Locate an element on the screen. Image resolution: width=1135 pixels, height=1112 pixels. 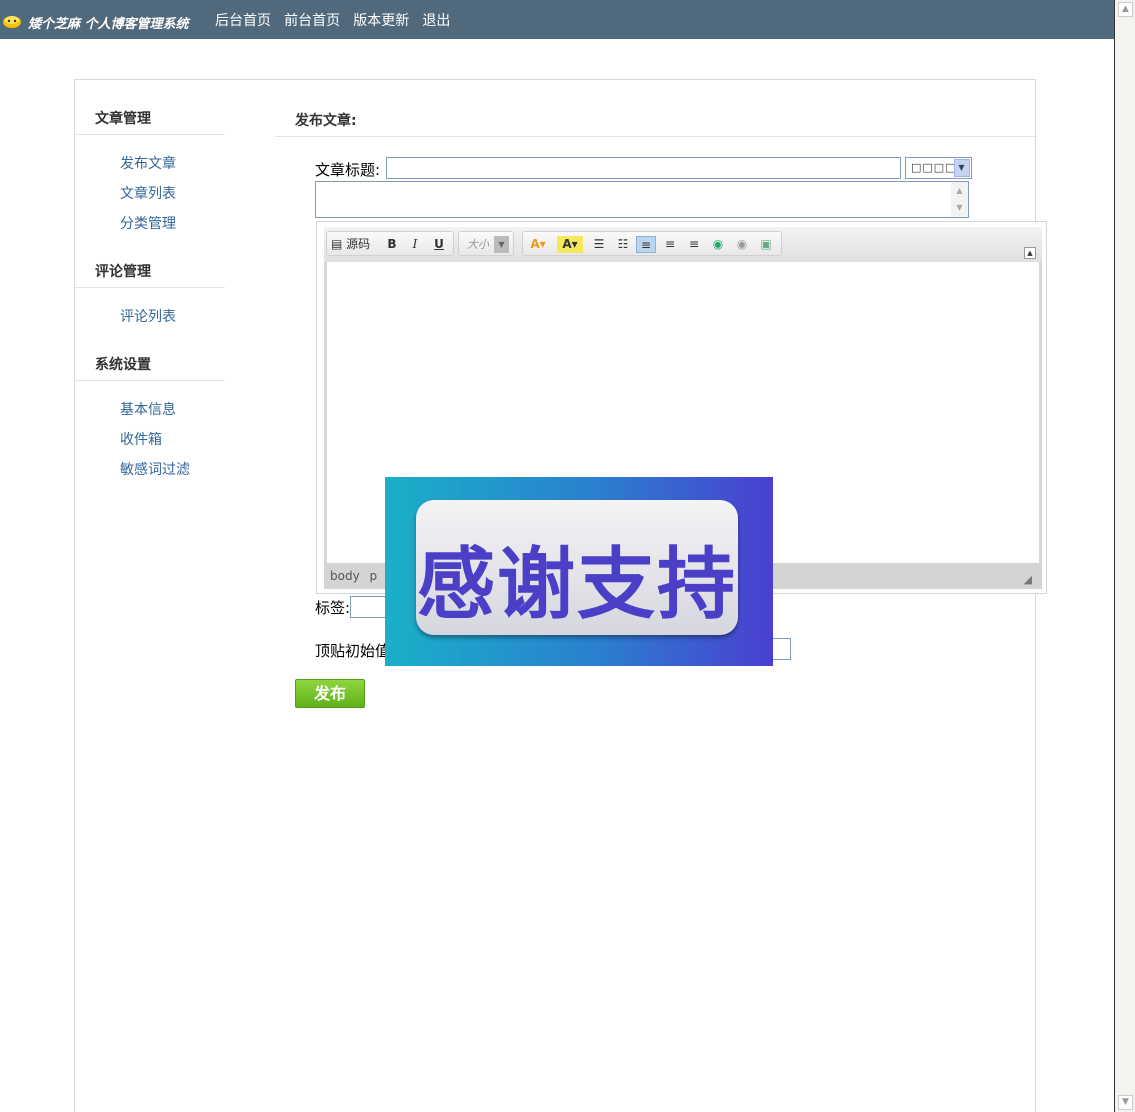
toolbar-group-size: 大小 ▼ is located at coordinates (486, 243).